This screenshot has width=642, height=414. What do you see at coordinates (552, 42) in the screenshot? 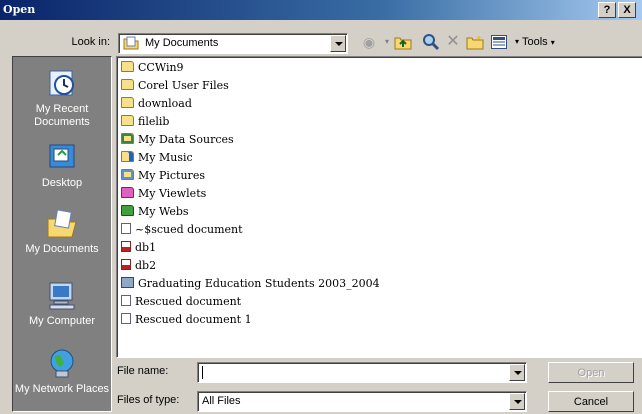
I see `tools-dropdown-icon: ▾` at bounding box center [552, 42].